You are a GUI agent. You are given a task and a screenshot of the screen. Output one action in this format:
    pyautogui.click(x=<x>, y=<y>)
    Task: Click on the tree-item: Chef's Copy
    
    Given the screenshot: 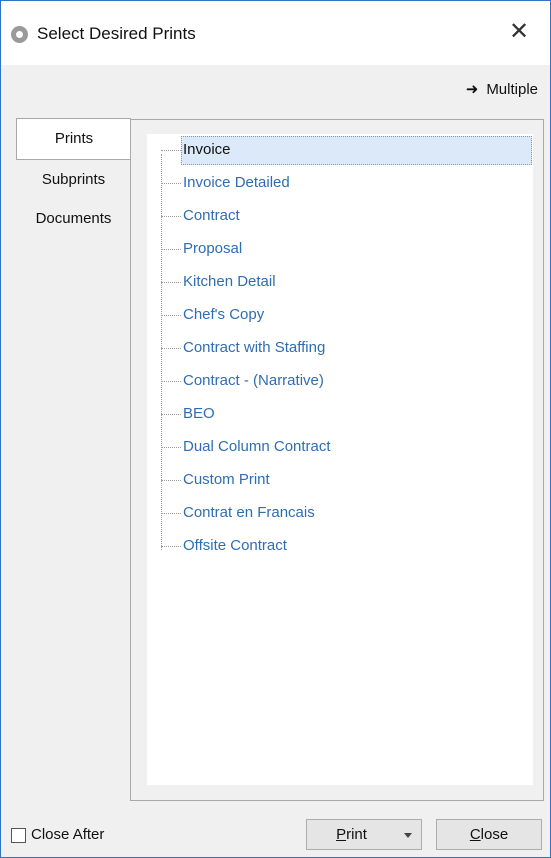 What is the action you would take?
    pyautogui.click(x=340, y=315)
    